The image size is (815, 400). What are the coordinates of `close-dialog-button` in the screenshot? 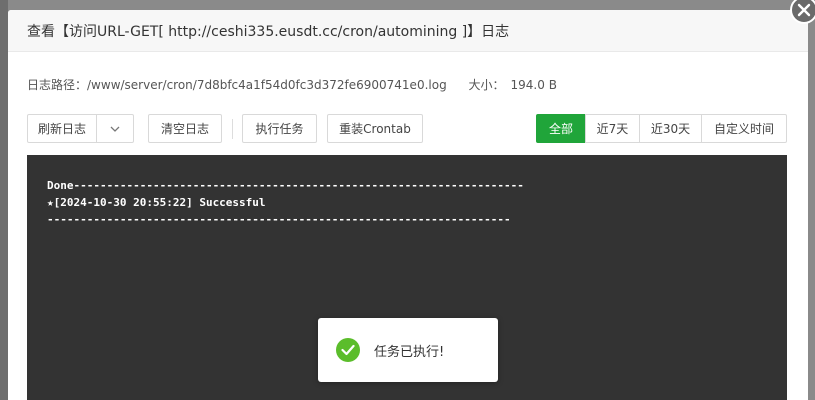 It's located at (802, 12).